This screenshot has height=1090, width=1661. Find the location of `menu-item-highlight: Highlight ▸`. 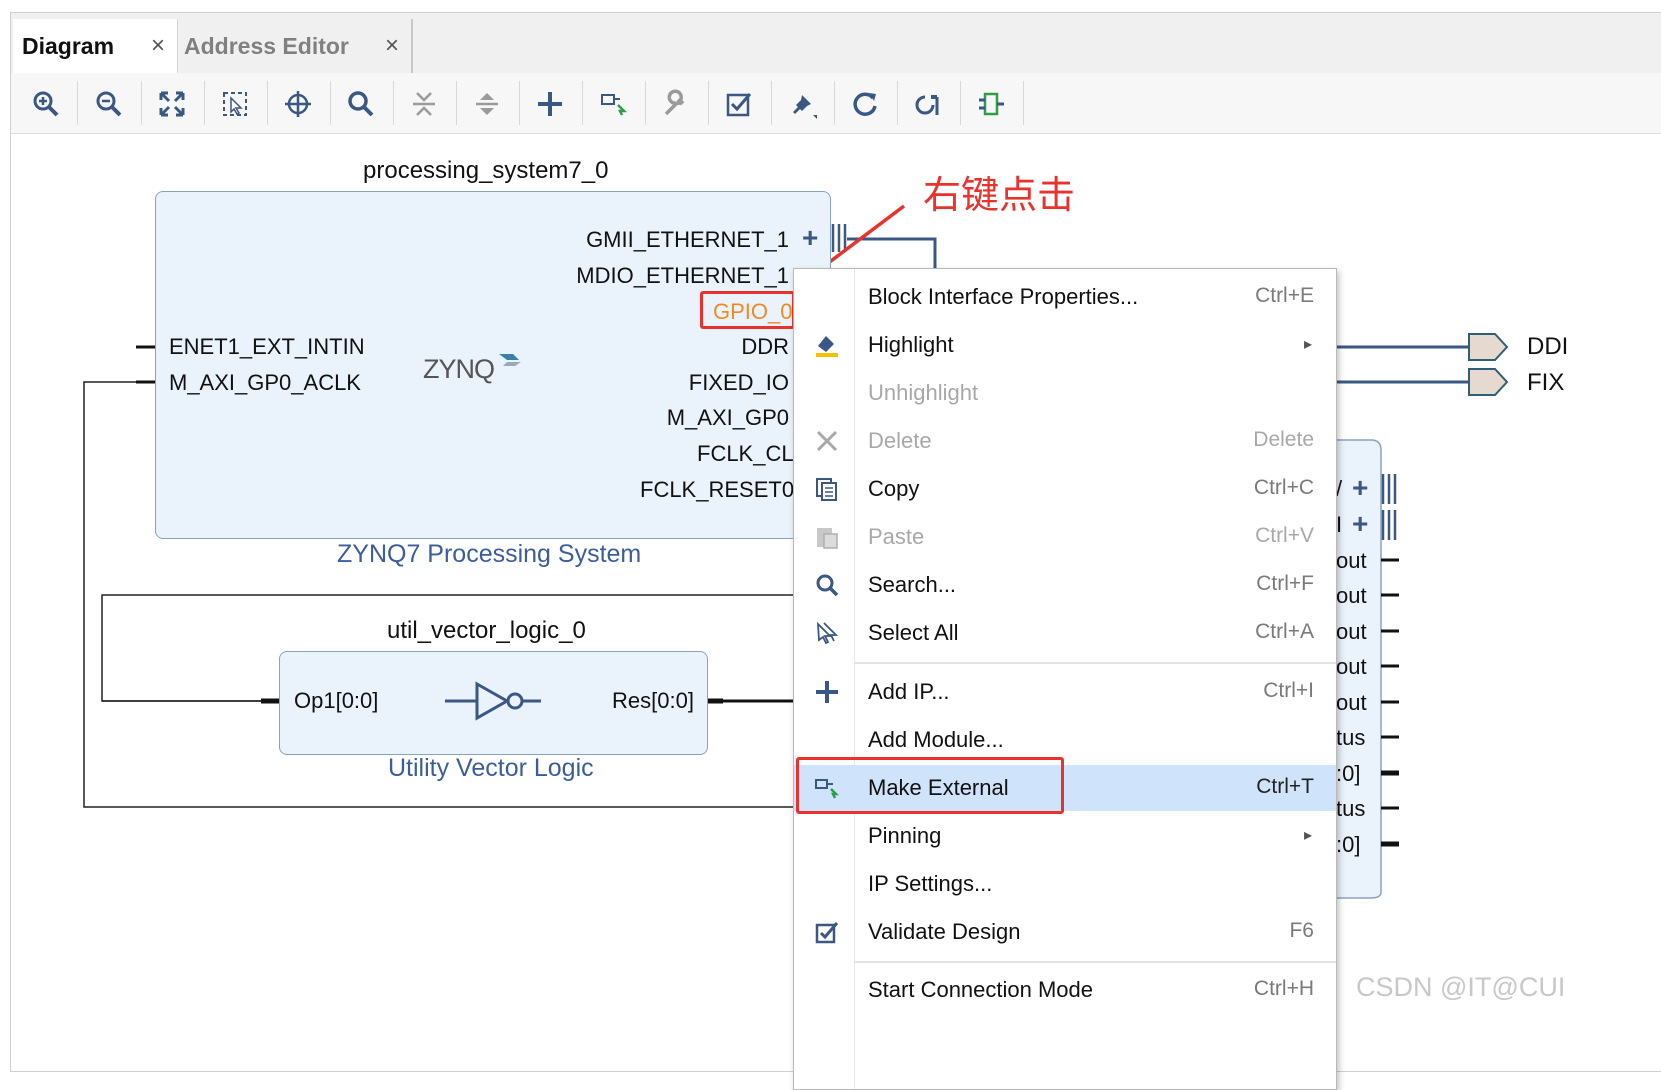

menu-item-highlight: Highlight ▸ is located at coordinates (1065, 345).